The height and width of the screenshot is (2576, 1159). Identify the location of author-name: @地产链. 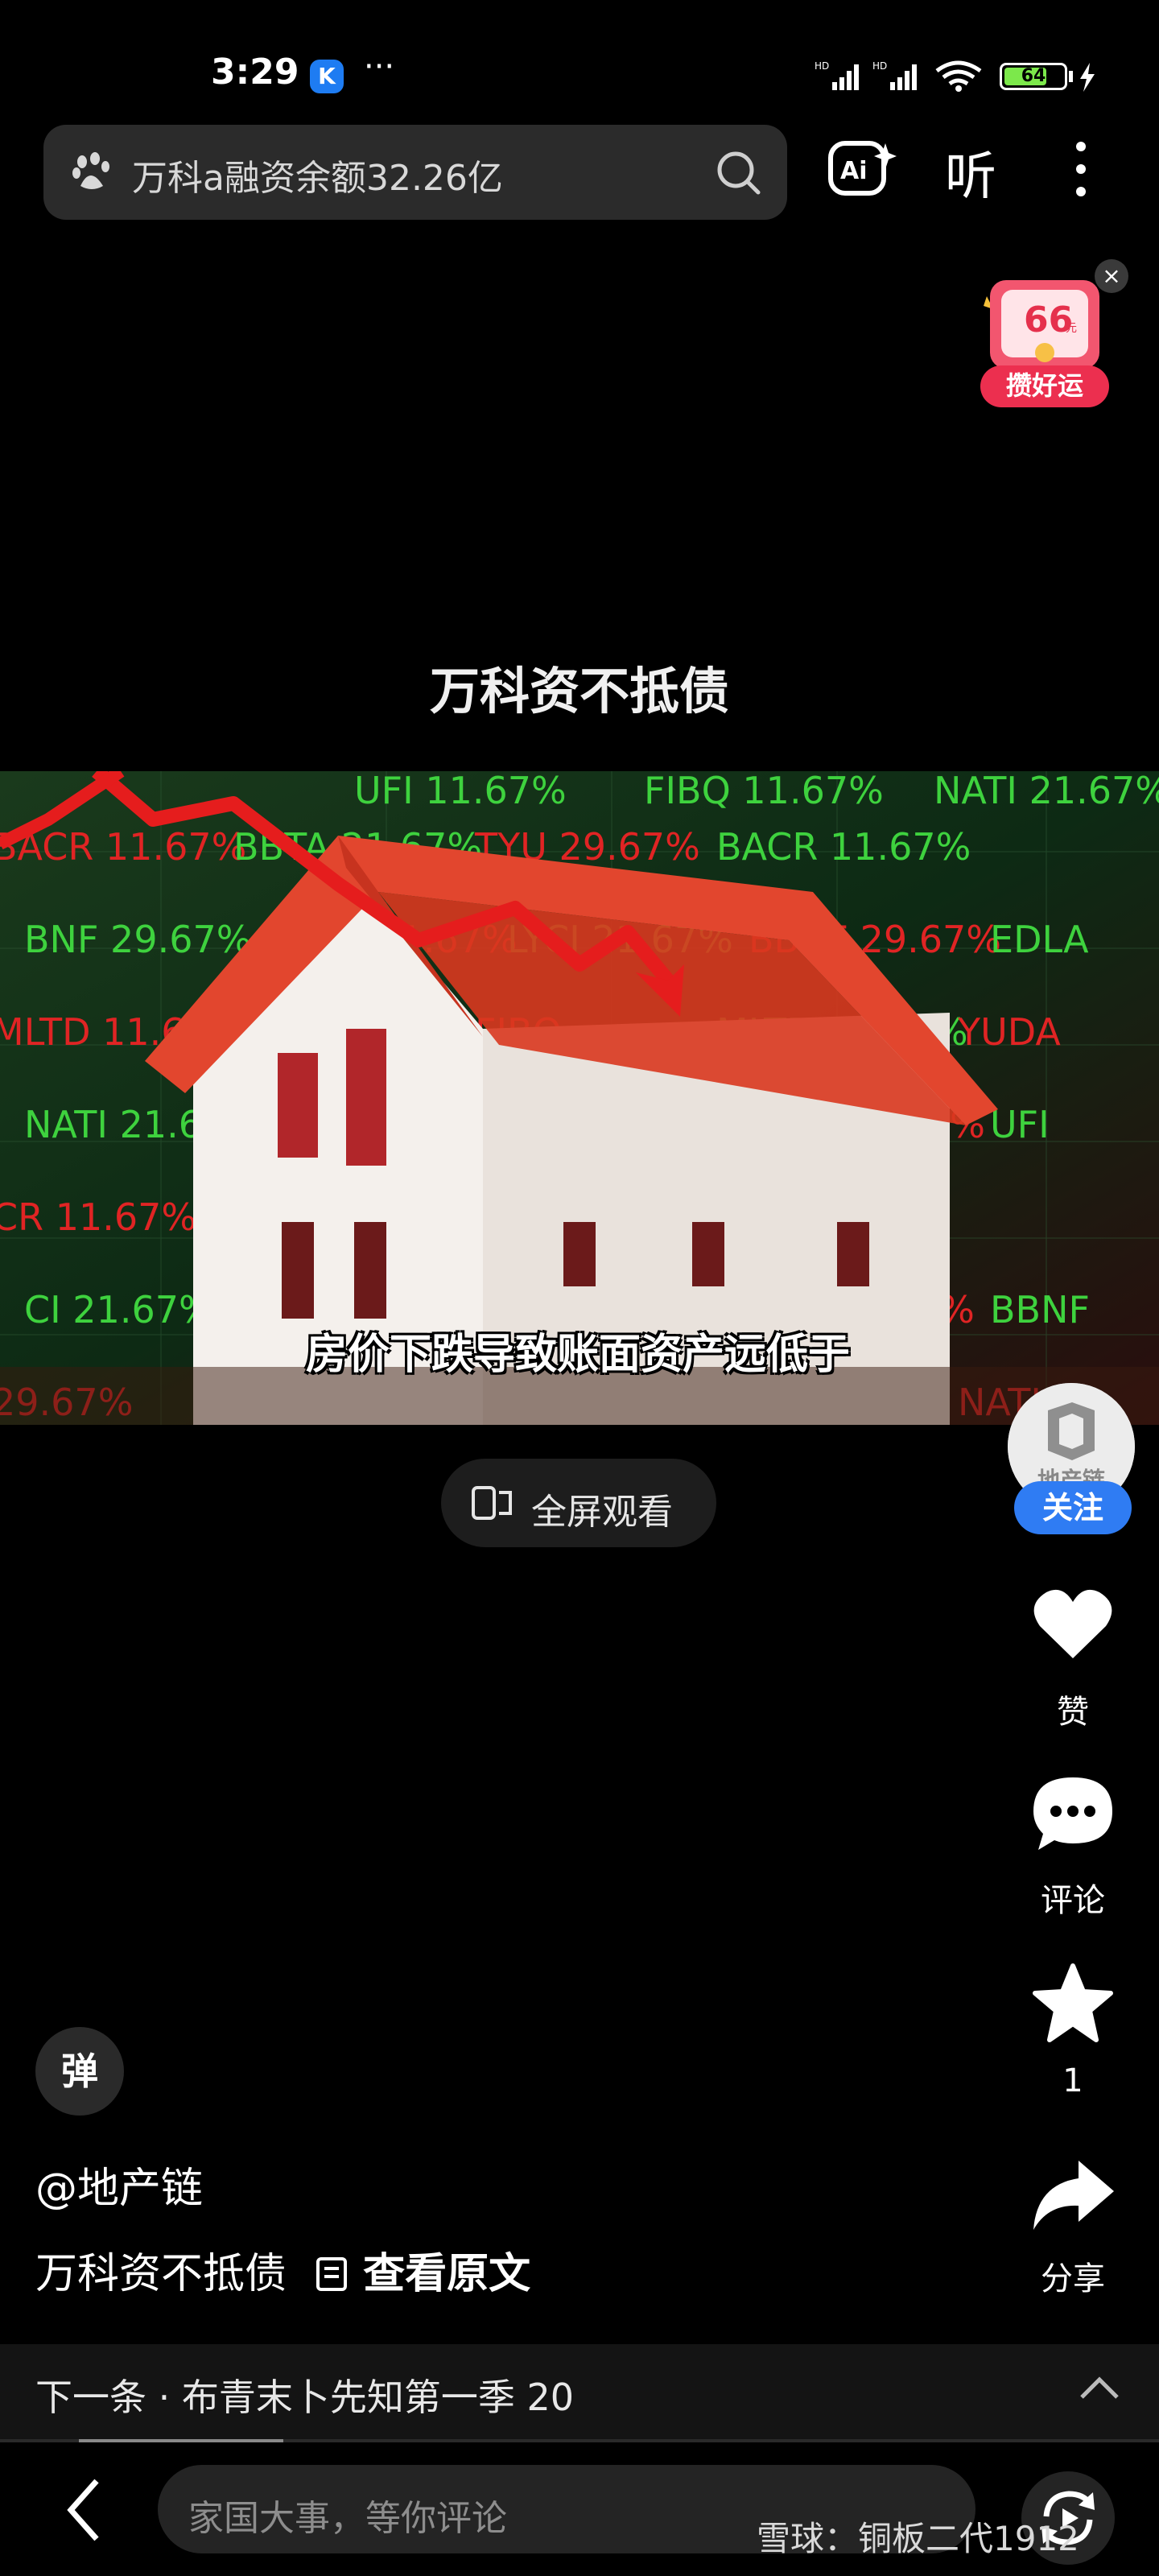
(119, 2184).